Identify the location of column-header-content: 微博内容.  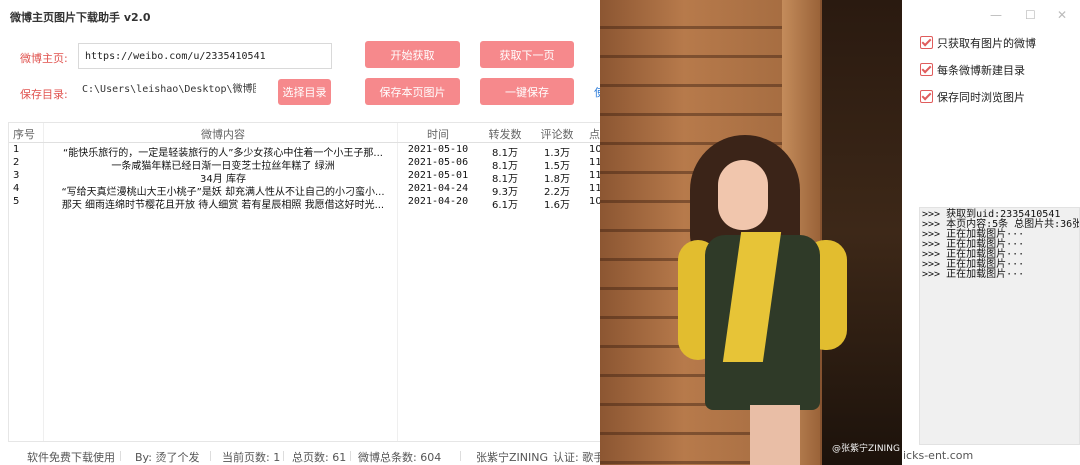
(223, 134).